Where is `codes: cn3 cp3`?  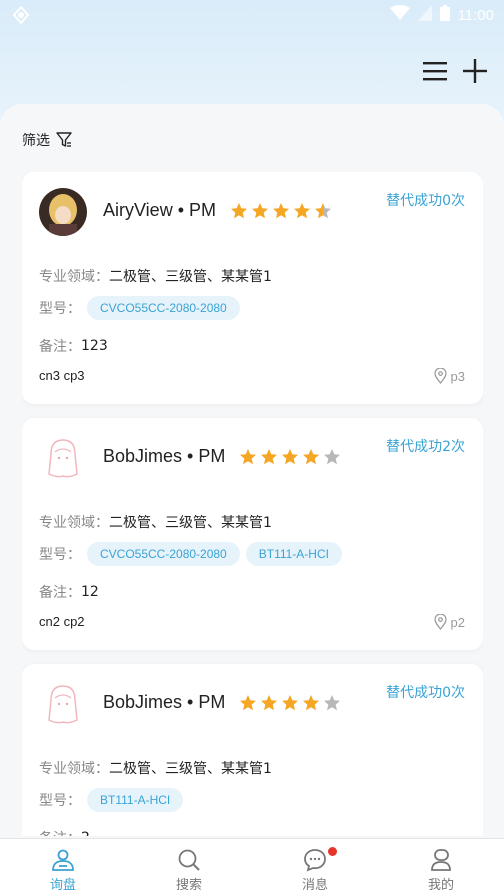
codes: cn3 cp3 is located at coordinates (62, 375).